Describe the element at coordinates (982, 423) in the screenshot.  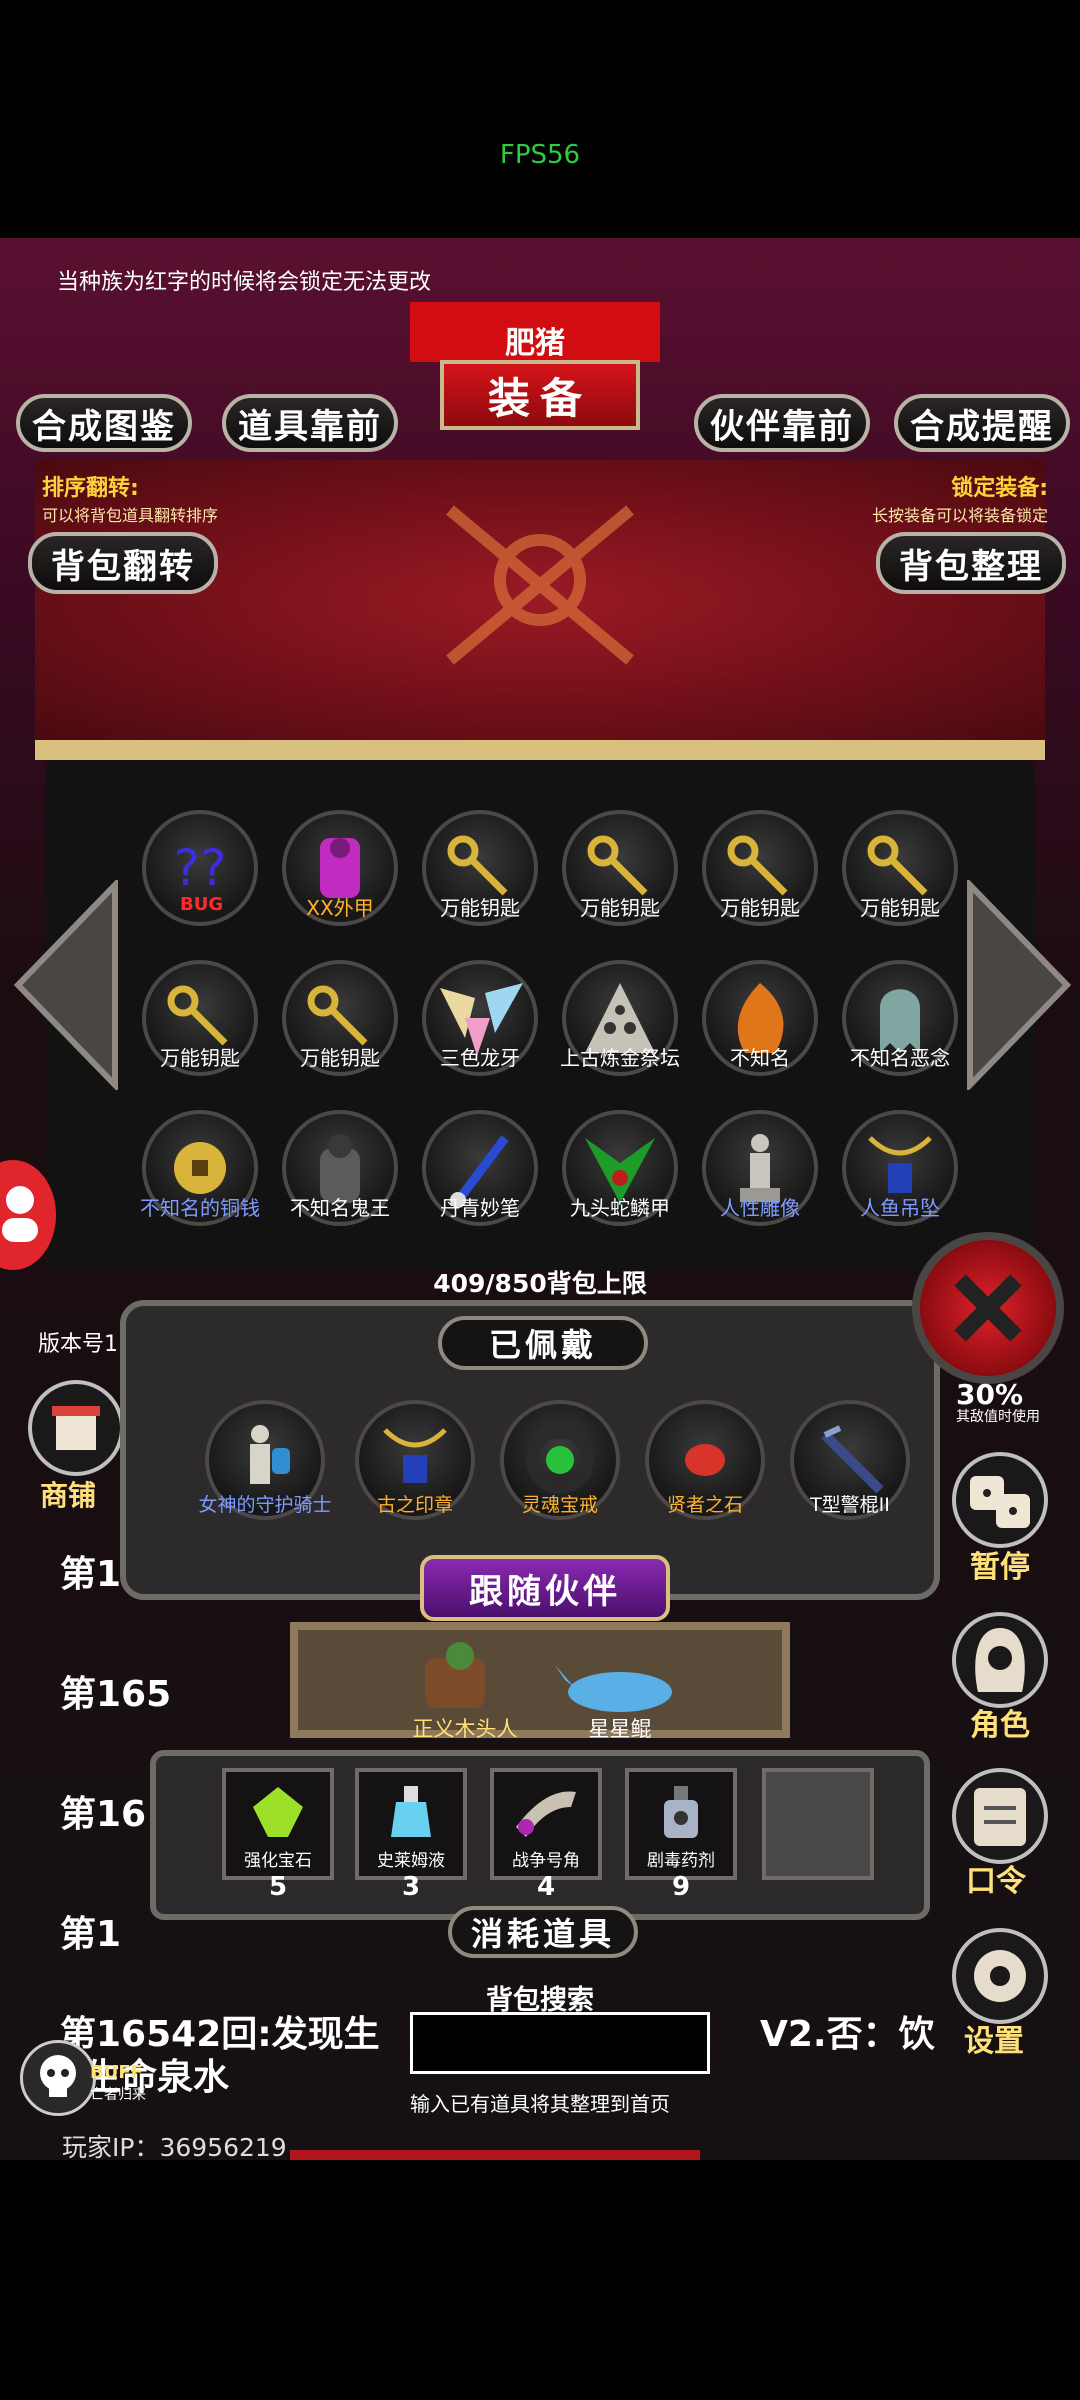
I see `synthesis-reminder-button: 合成提醒` at that location.